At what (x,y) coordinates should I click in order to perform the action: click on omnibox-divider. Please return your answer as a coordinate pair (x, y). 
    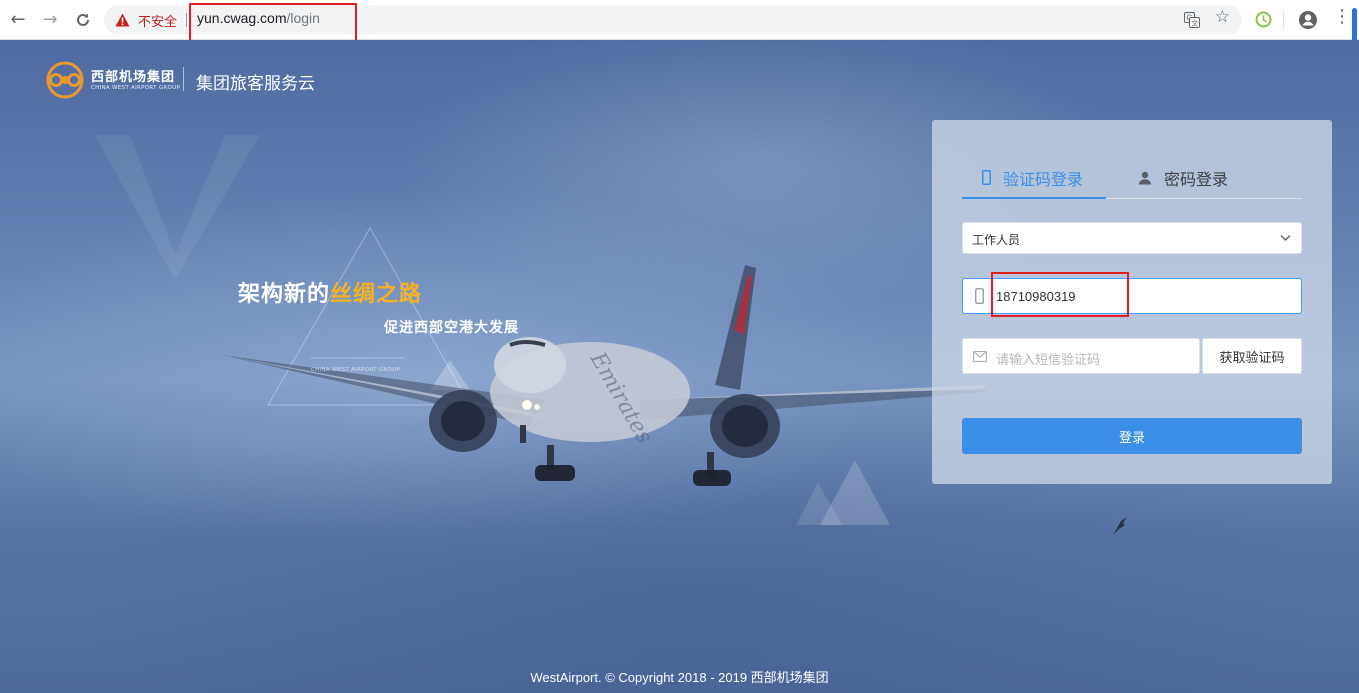
    Looking at the image, I should click on (186, 20).